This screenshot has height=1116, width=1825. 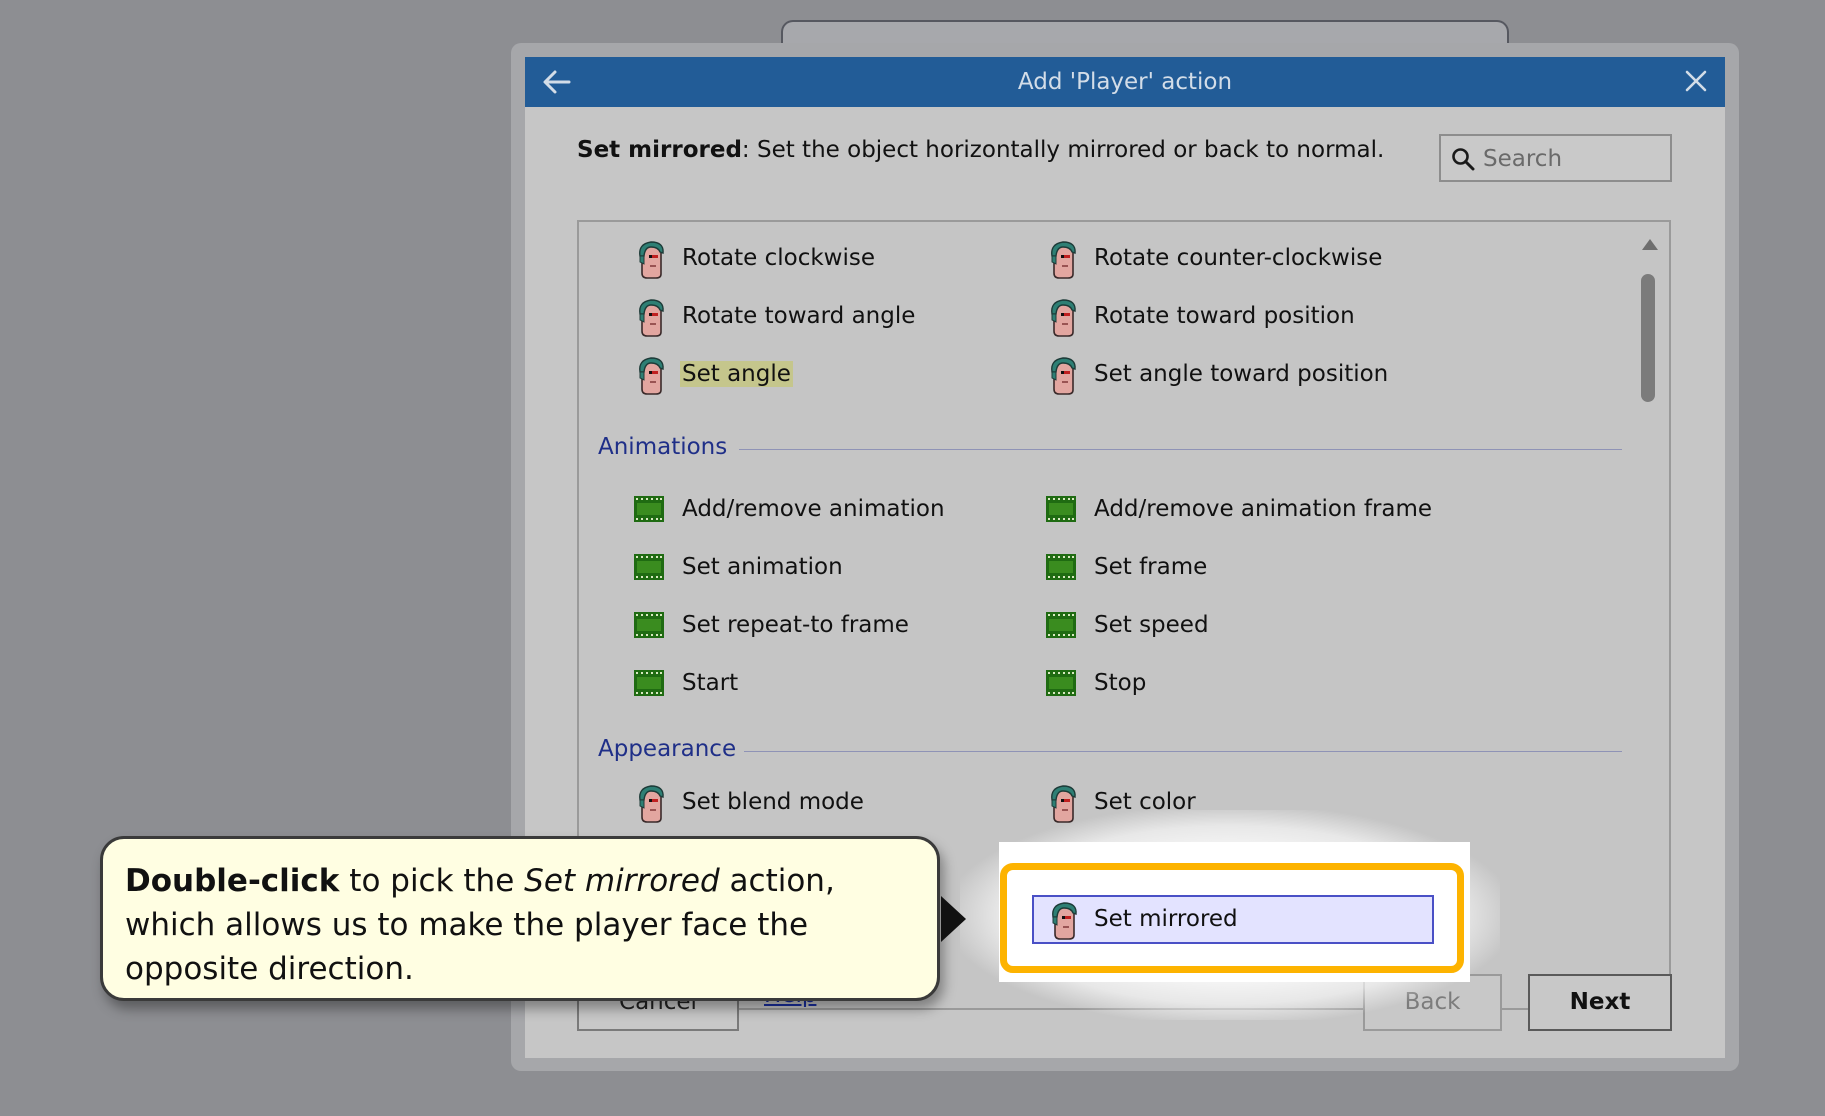 I want to click on list-item-label: Set frame, so click(x=1151, y=567).